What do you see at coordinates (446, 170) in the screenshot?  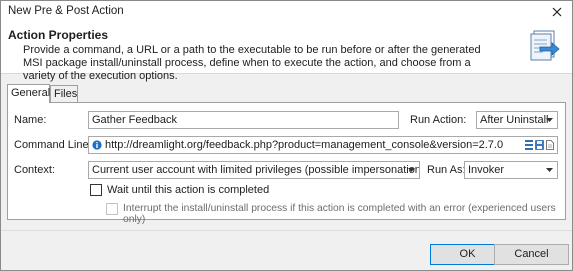 I see `run-as-label: Run As:` at bounding box center [446, 170].